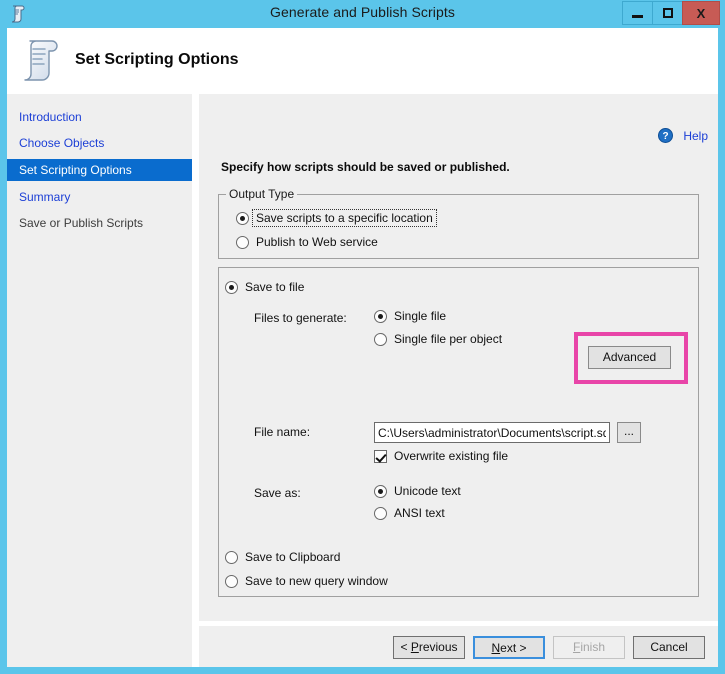 Image resolution: width=725 pixels, height=674 pixels. I want to click on wizard-nav-buttons: < Previous Next > Finish Cancel, so click(549, 647).